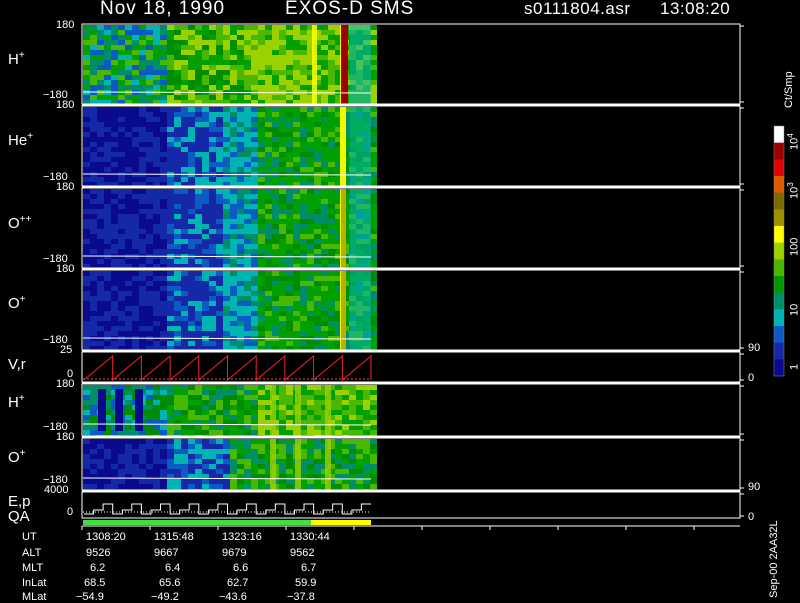  I want to click on colorbar-swatch, so click(779, 268).